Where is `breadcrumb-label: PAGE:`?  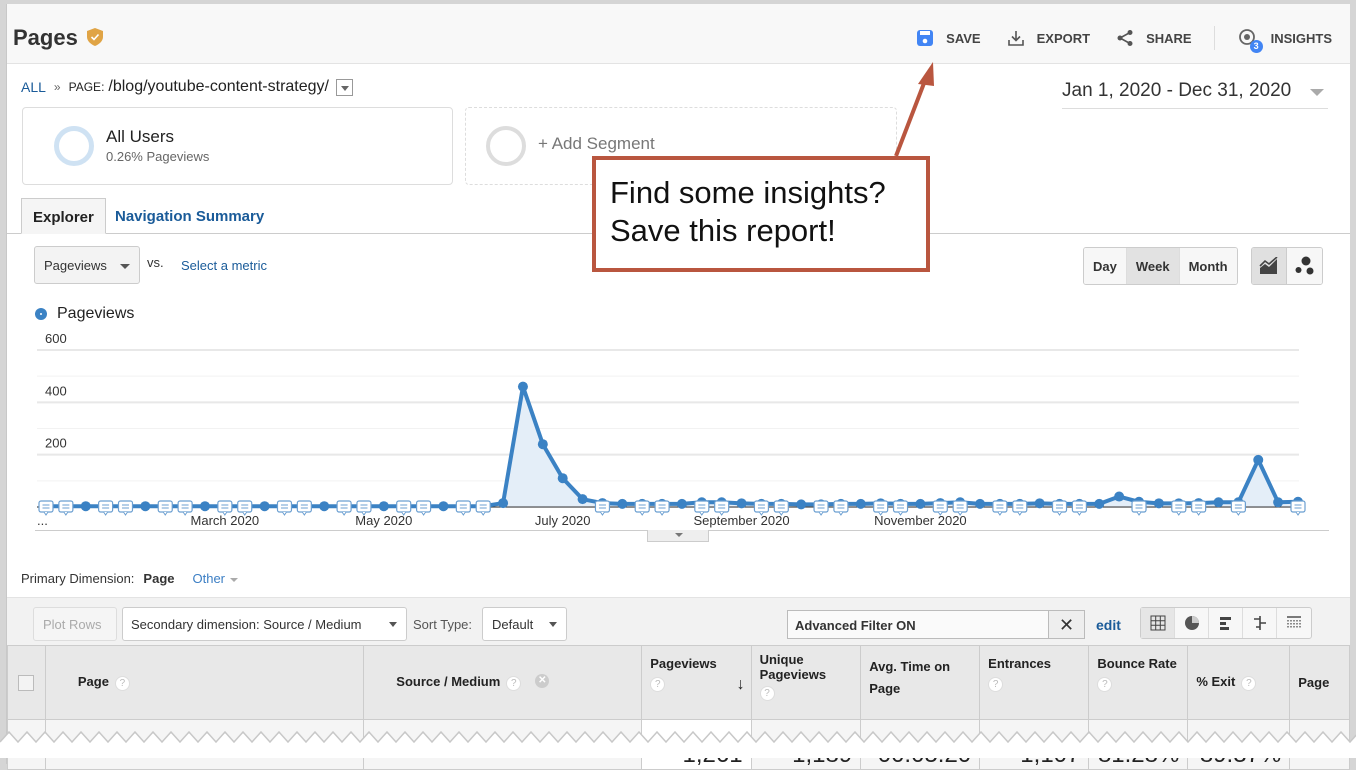
breadcrumb-label: PAGE: is located at coordinates (86, 87).